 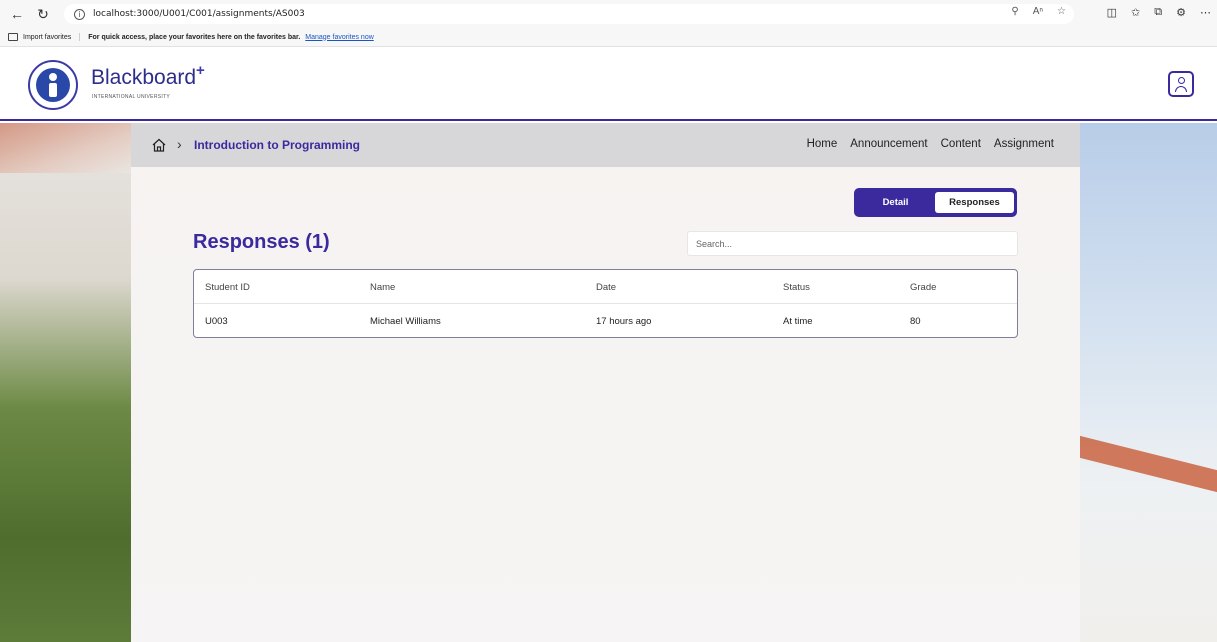 I want to click on course-nav: Home Announcement Content Assignment, so click(x=930, y=144).